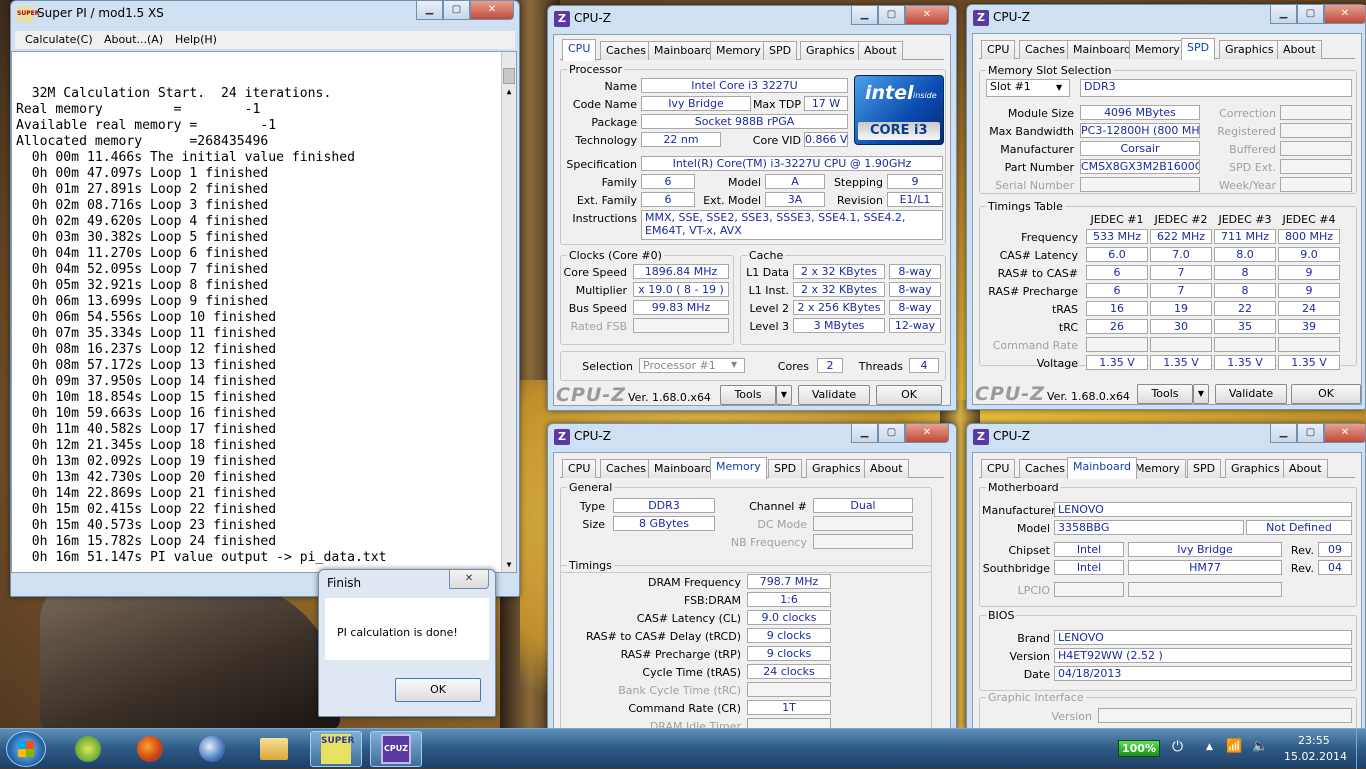 The image size is (1366, 769). Describe the element at coordinates (509, 91) in the screenshot. I see `scroll-up-arrow: ▲` at that location.